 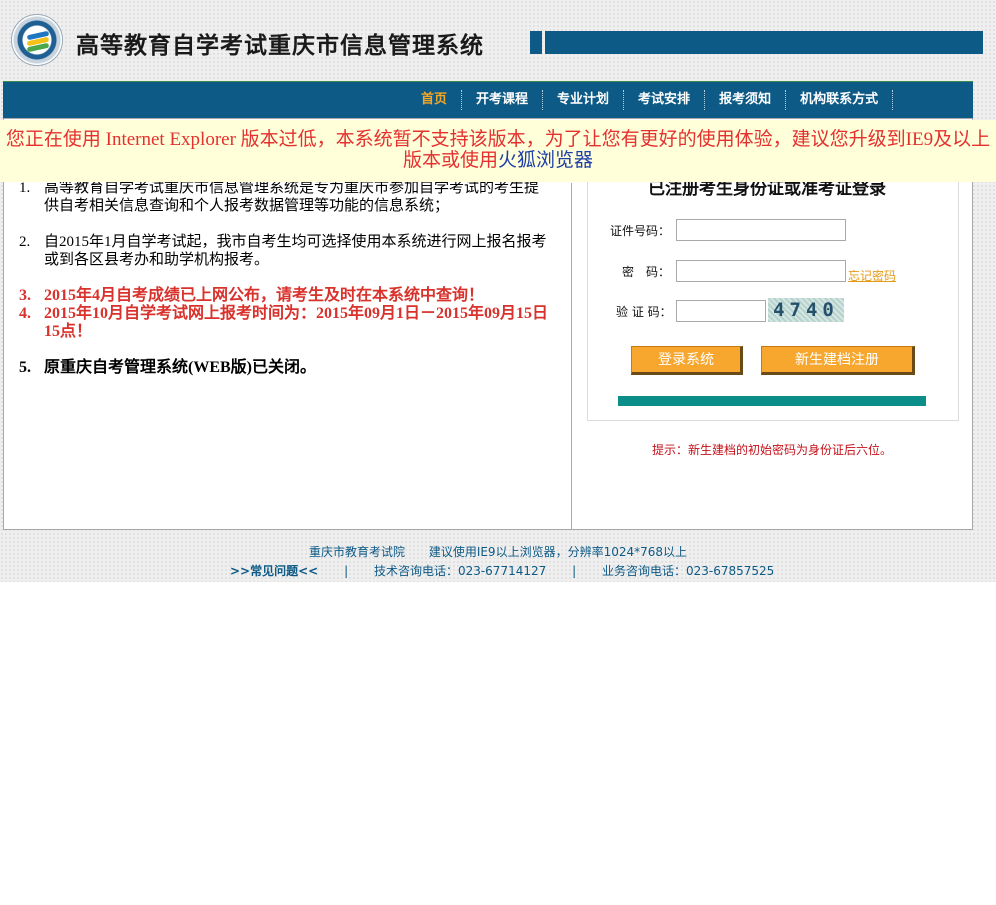 I want to click on tech-phone: 技术咨询电话：023-67714127, so click(x=460, y=571).